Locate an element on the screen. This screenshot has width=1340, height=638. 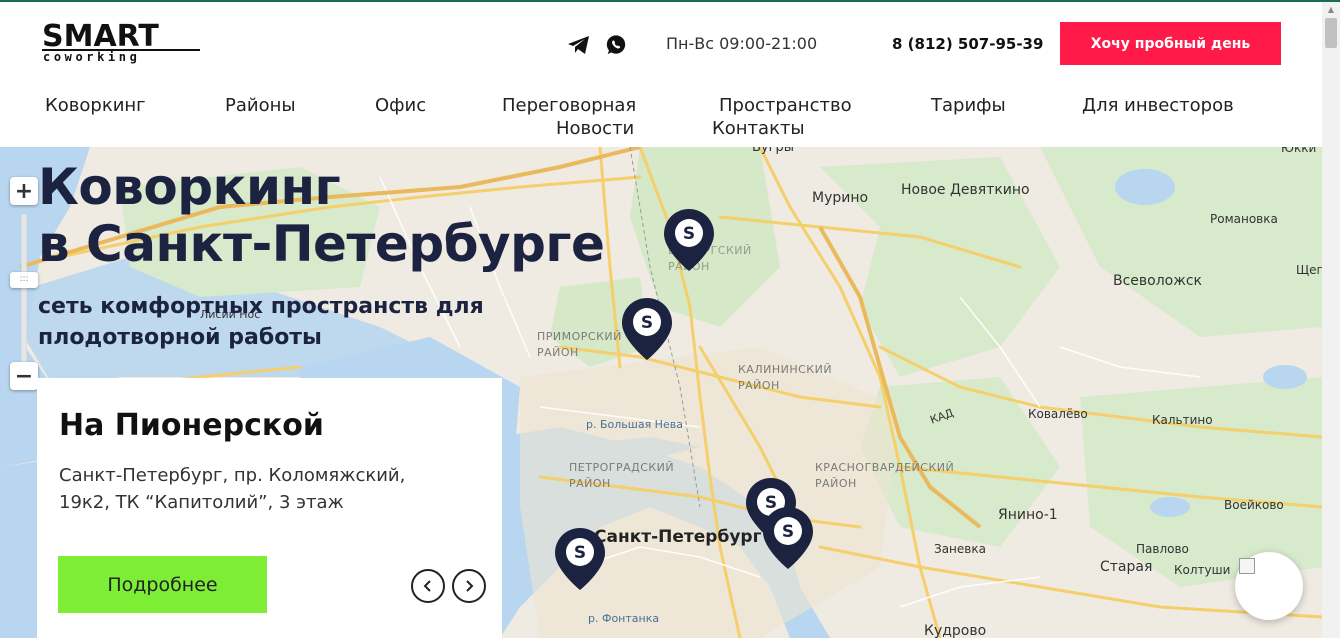
nav-item-meeting-room: Переговорная is located at coordinates (569, 106).